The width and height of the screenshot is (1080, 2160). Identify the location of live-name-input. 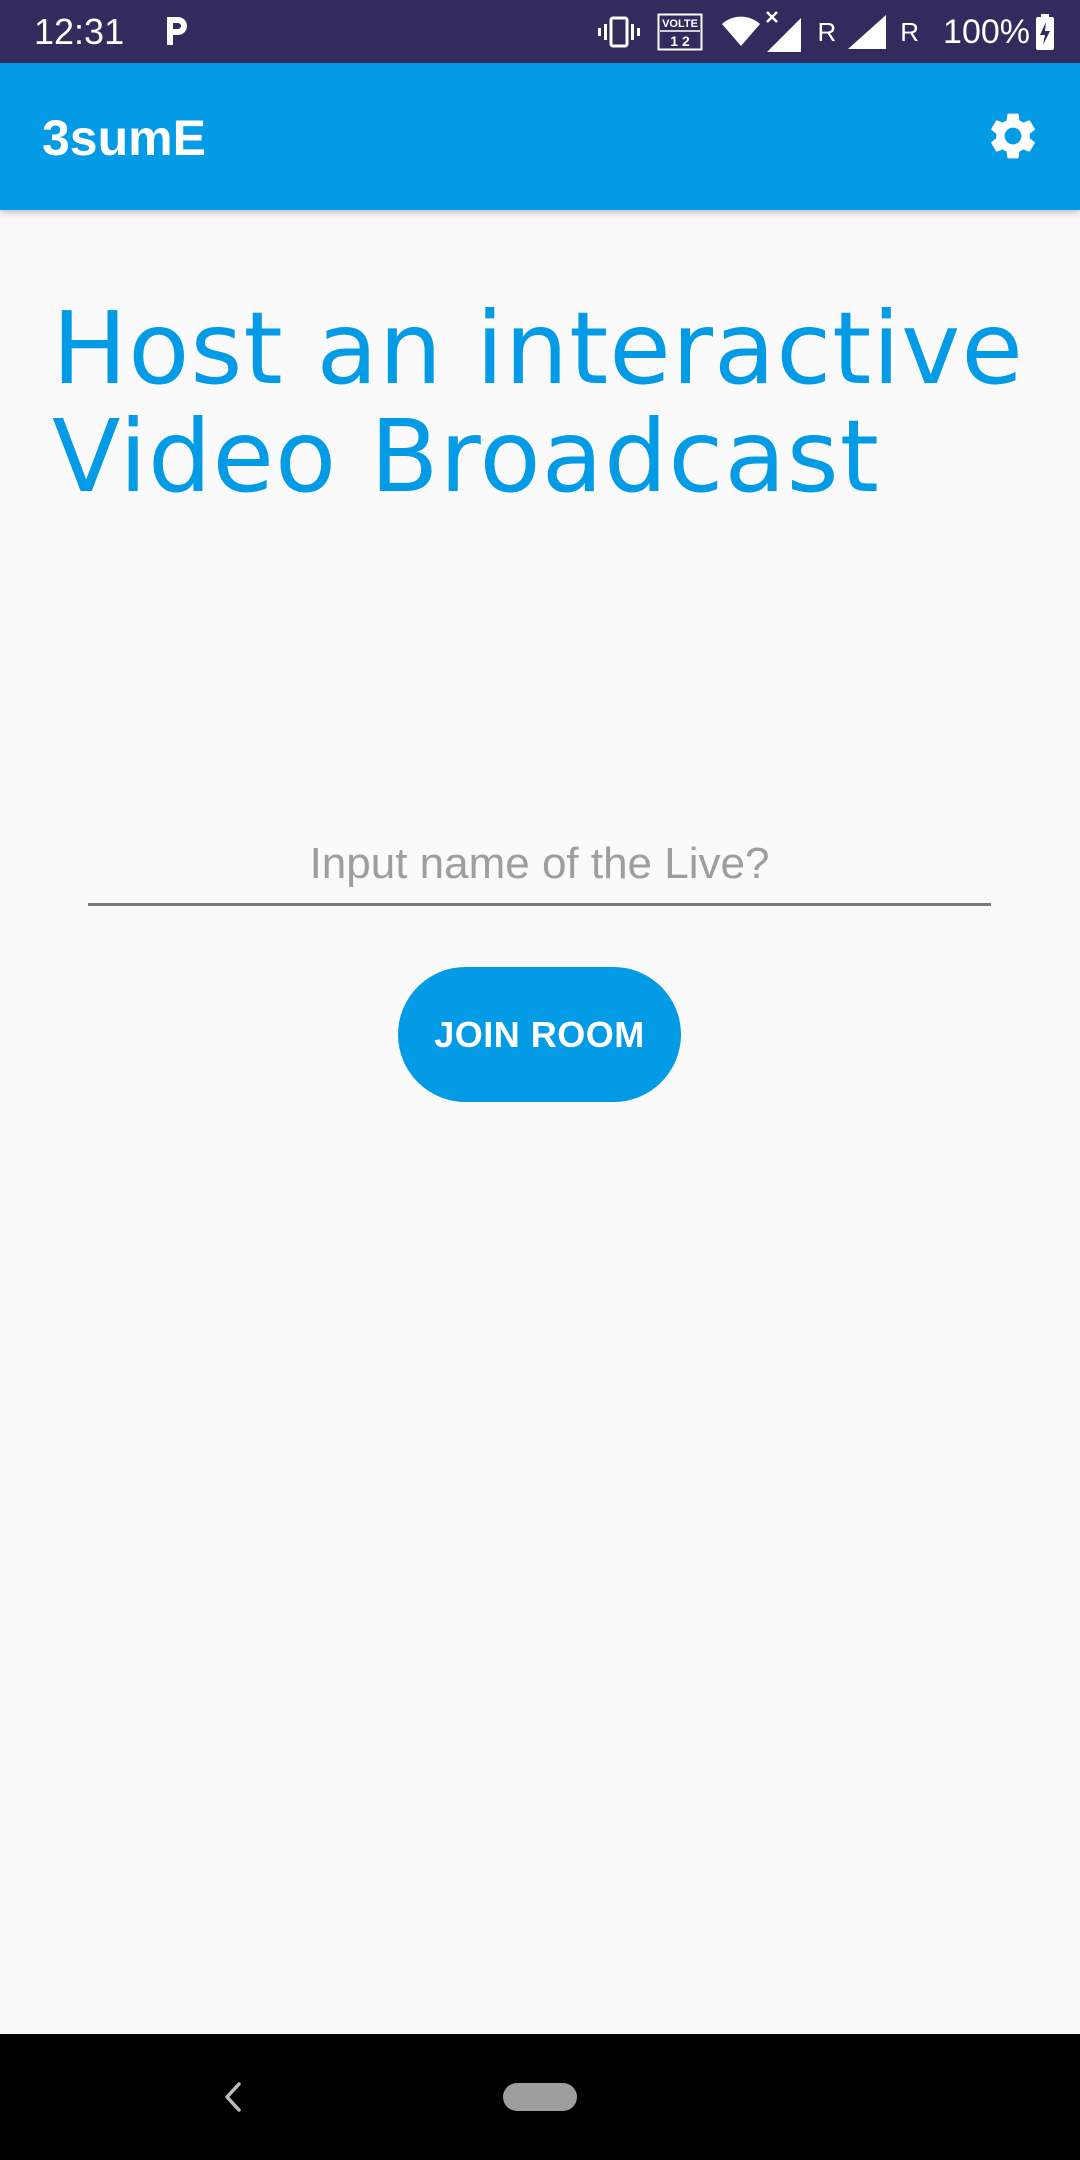
(539, 864).